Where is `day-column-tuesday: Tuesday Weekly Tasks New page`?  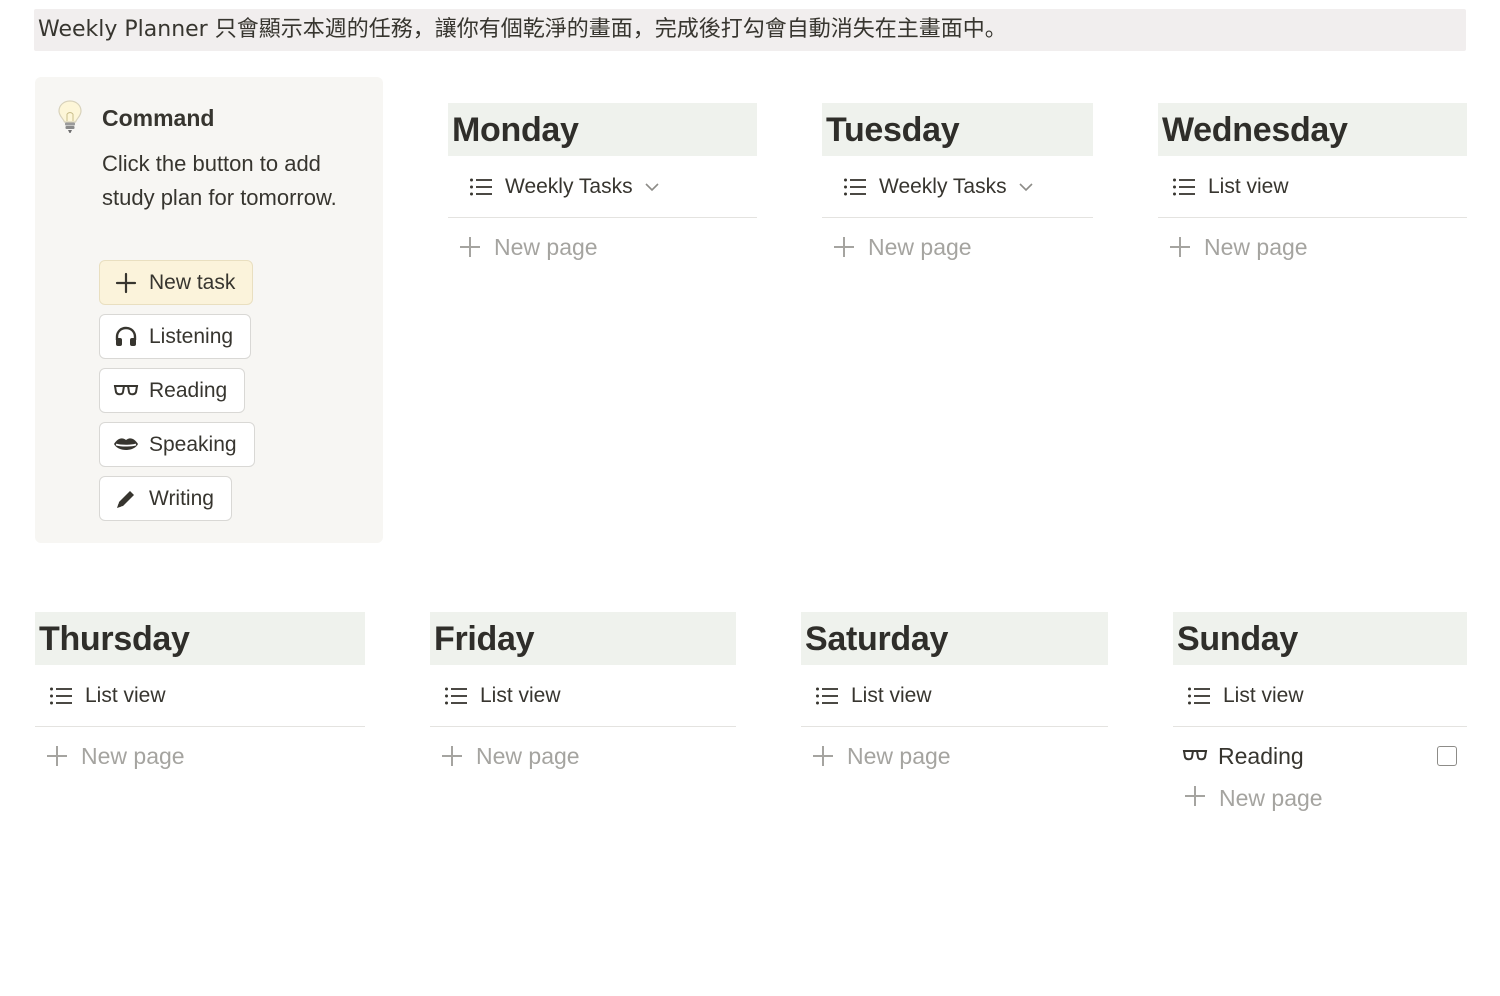
day-column-tuesday: Tuesday Weekly Tasks New page is located at coordinates (957, 189).